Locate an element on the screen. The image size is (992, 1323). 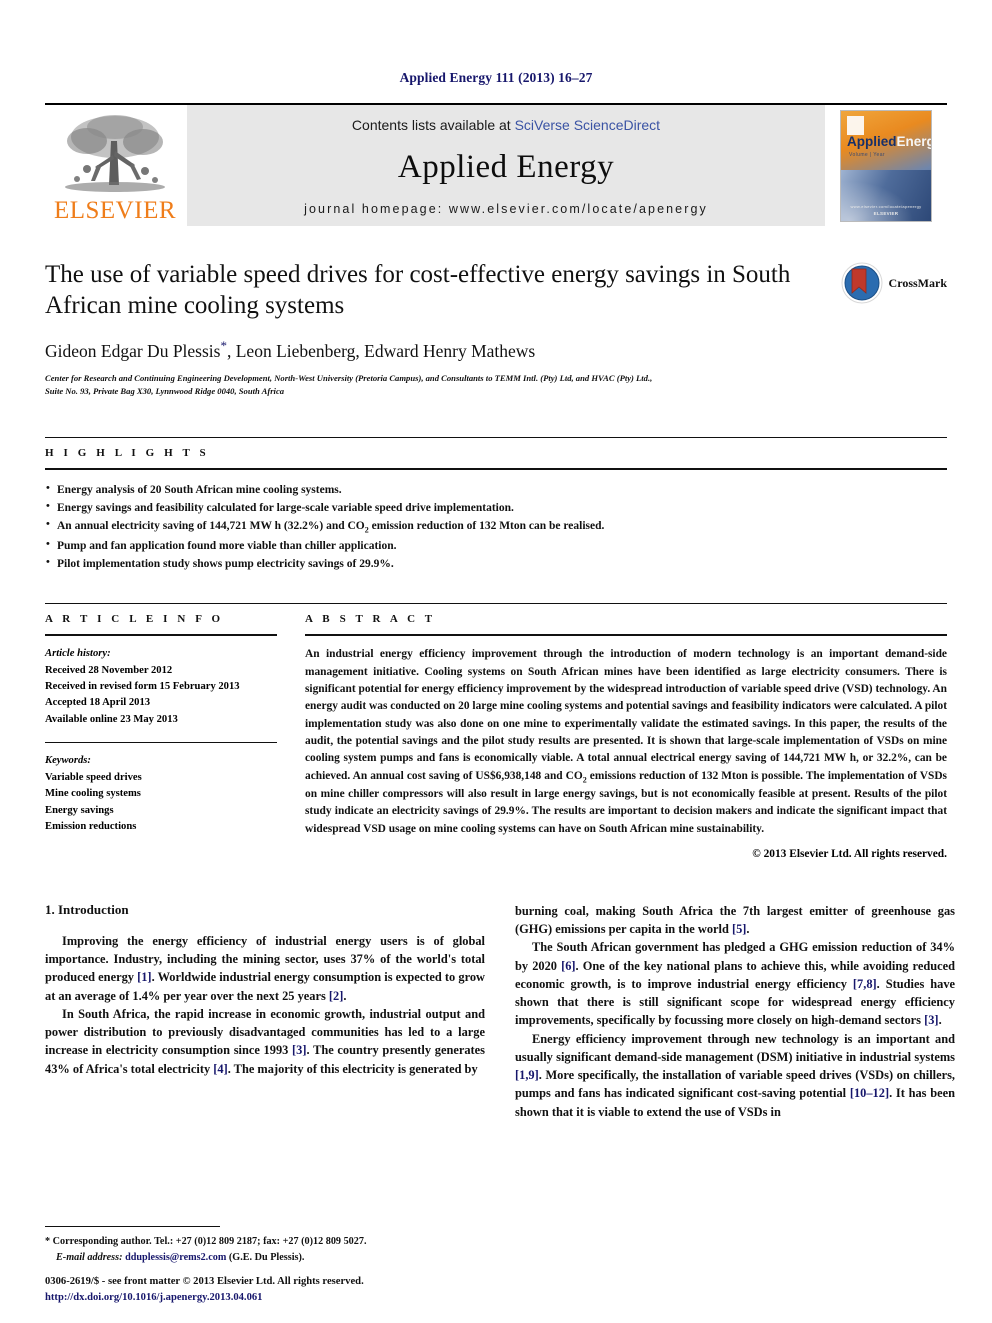
highlights-top-rule: H I G H L I G H T S is located at coordinates (496, 447).